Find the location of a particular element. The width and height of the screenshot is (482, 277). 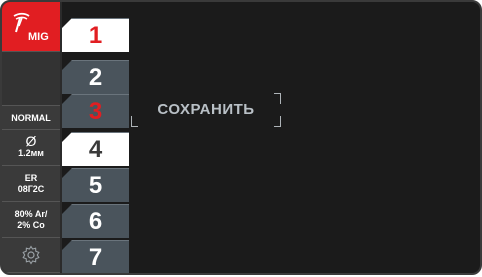

program-tab-1: 1 is located at coordinates (95, 35).